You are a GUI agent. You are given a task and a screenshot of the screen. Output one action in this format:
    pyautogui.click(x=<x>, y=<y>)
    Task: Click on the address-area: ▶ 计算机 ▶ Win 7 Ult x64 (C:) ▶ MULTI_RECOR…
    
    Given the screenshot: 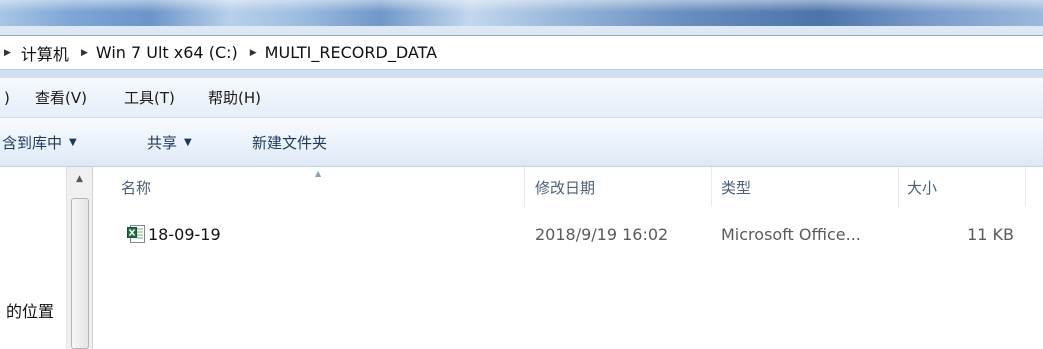 What is the action you would take?
    pyautogui.click(x=521, y=52)
    